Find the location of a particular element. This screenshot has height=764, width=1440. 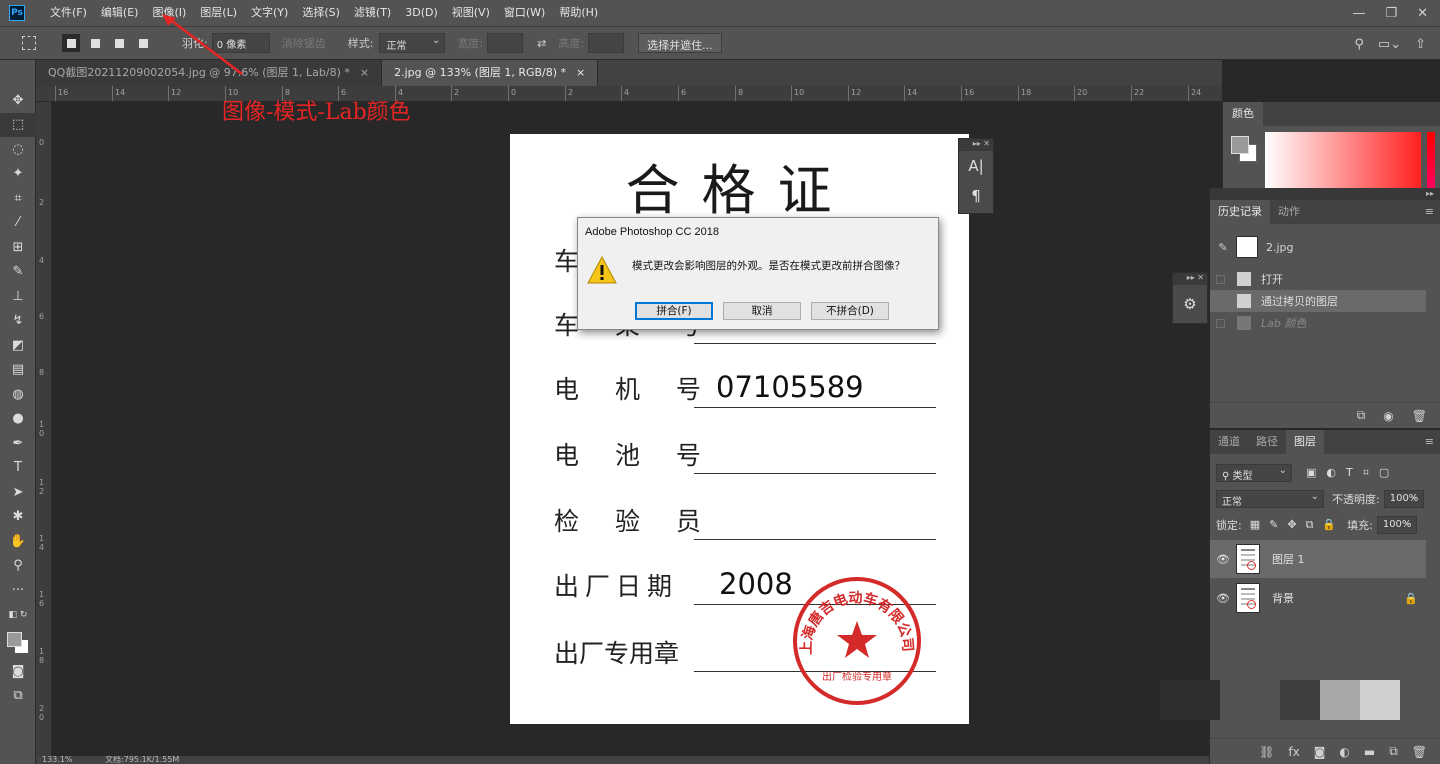

dodge-tool-icon: ● is located at coordinates (18, 419).